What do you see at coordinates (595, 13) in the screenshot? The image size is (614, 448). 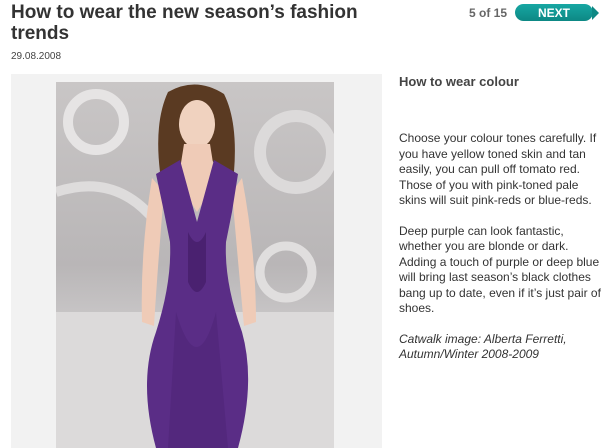 I see `arrow-right-icon` at bounding box center [595, 13].